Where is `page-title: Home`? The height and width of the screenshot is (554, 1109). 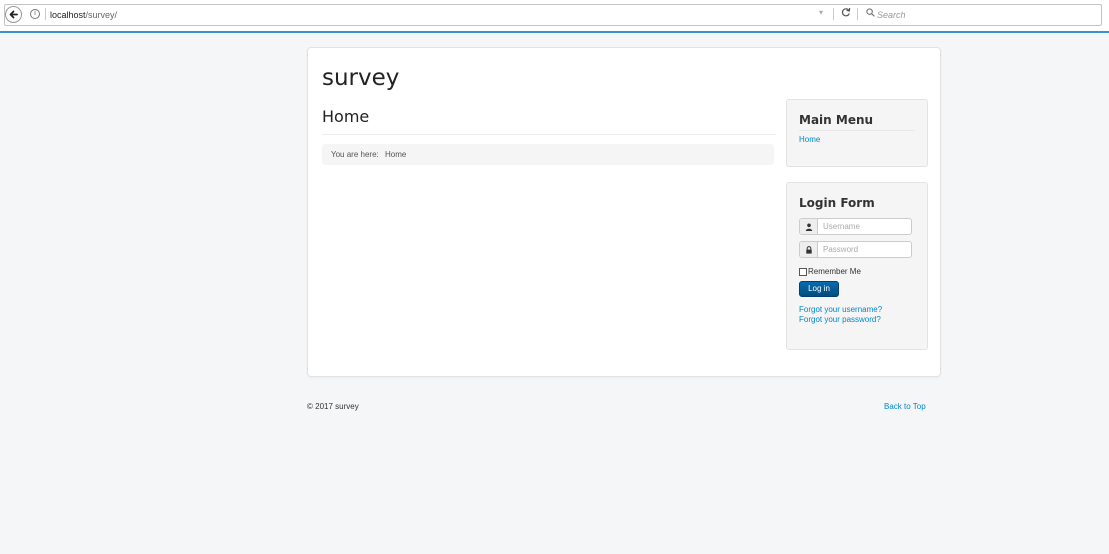 page-title: Home is located at coordinates (346, 116).